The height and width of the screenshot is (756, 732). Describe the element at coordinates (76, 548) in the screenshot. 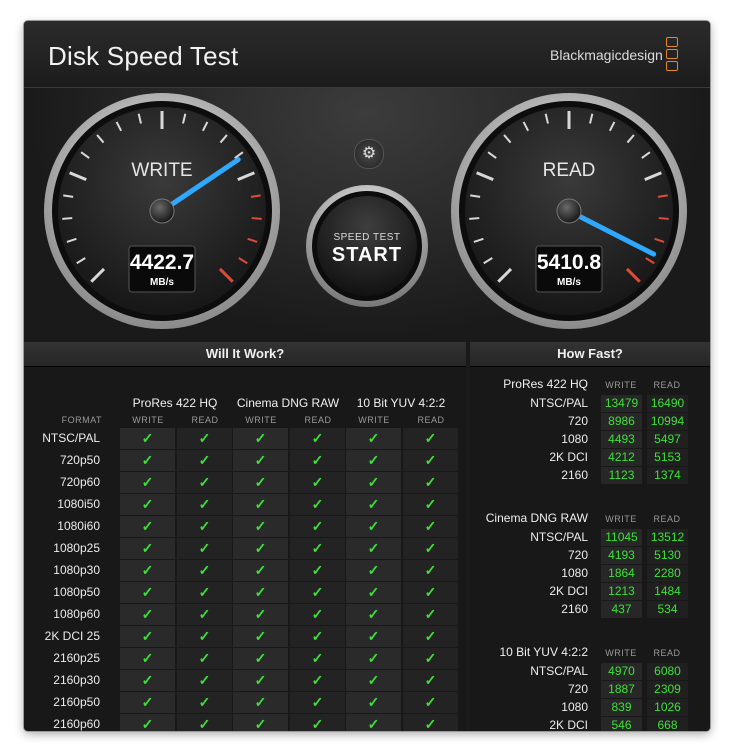

I see `format-label: 1080p25` at that location.